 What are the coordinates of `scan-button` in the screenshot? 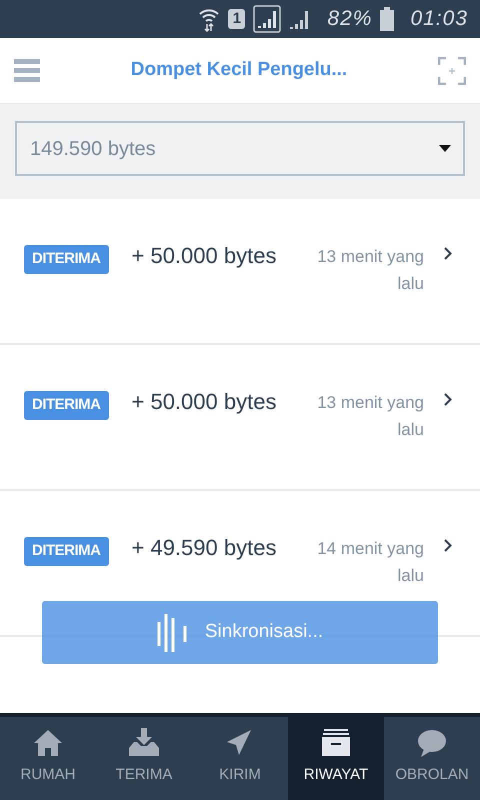 It's located at (452, 70).